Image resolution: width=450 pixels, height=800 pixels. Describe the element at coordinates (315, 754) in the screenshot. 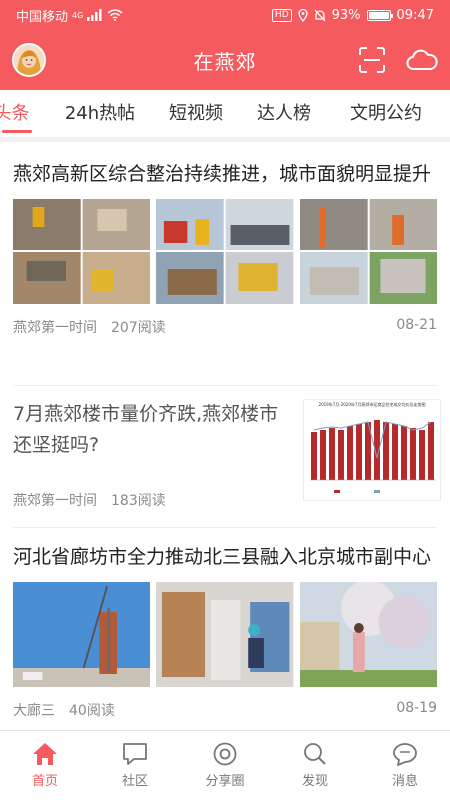

I see `search-icon` at that location.